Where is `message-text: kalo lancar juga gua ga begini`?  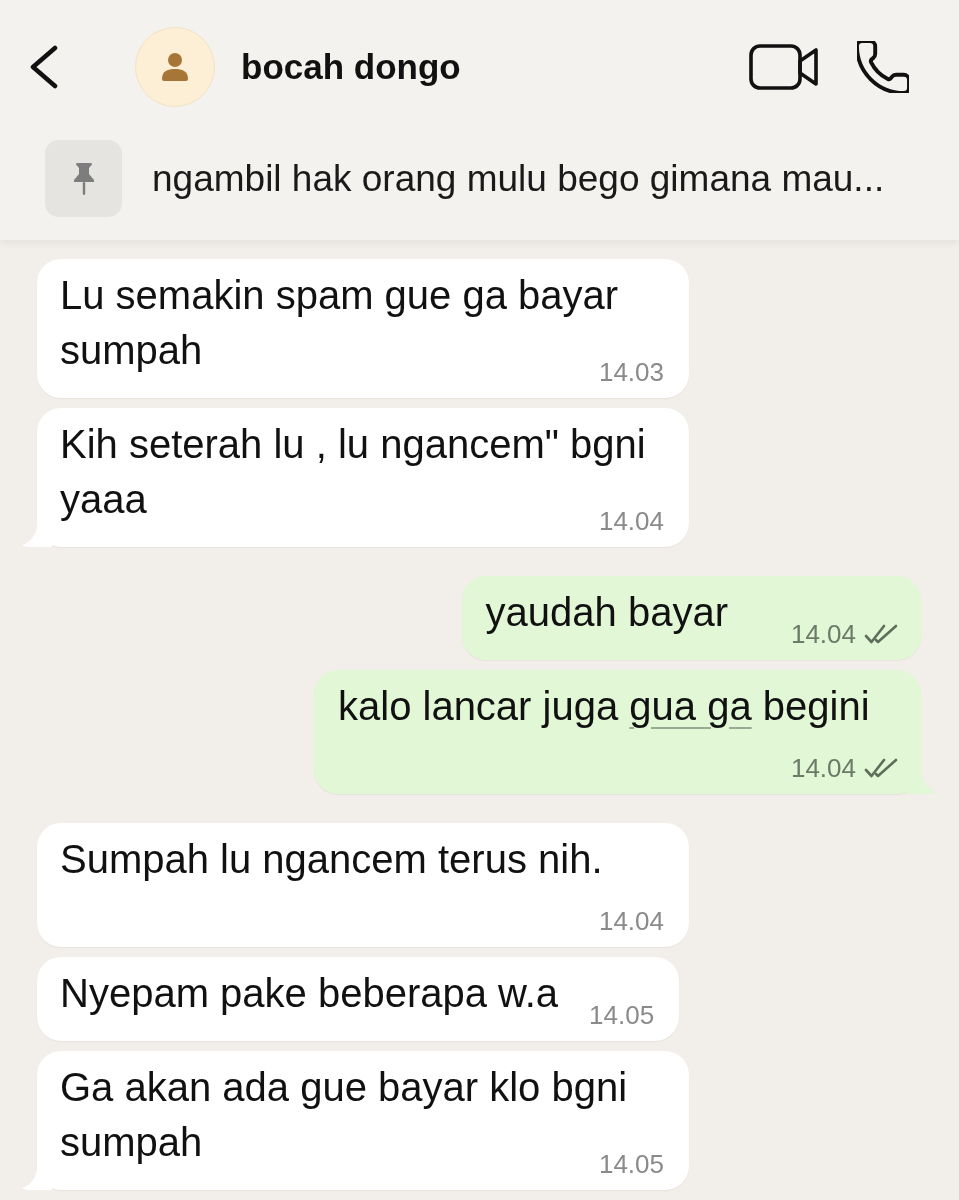 message-text: kalo lancar juga gua ga begini is located at coordinates (604, 706).